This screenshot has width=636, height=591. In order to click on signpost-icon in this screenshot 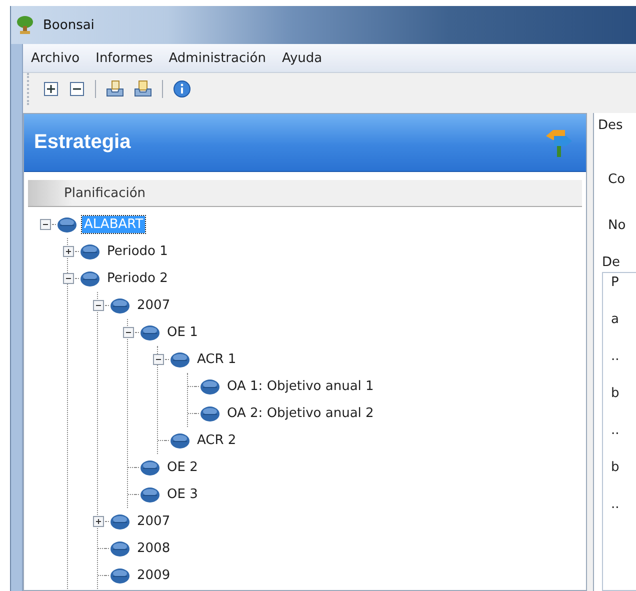, I will do `click(559, 143)`.